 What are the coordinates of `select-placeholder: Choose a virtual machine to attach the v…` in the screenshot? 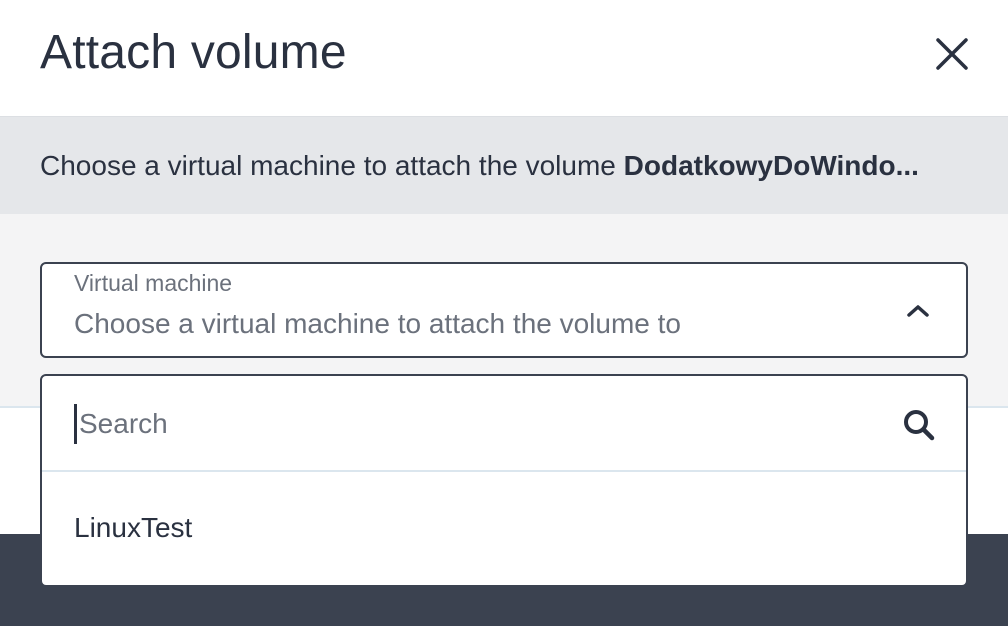 It's located at (378, 323).